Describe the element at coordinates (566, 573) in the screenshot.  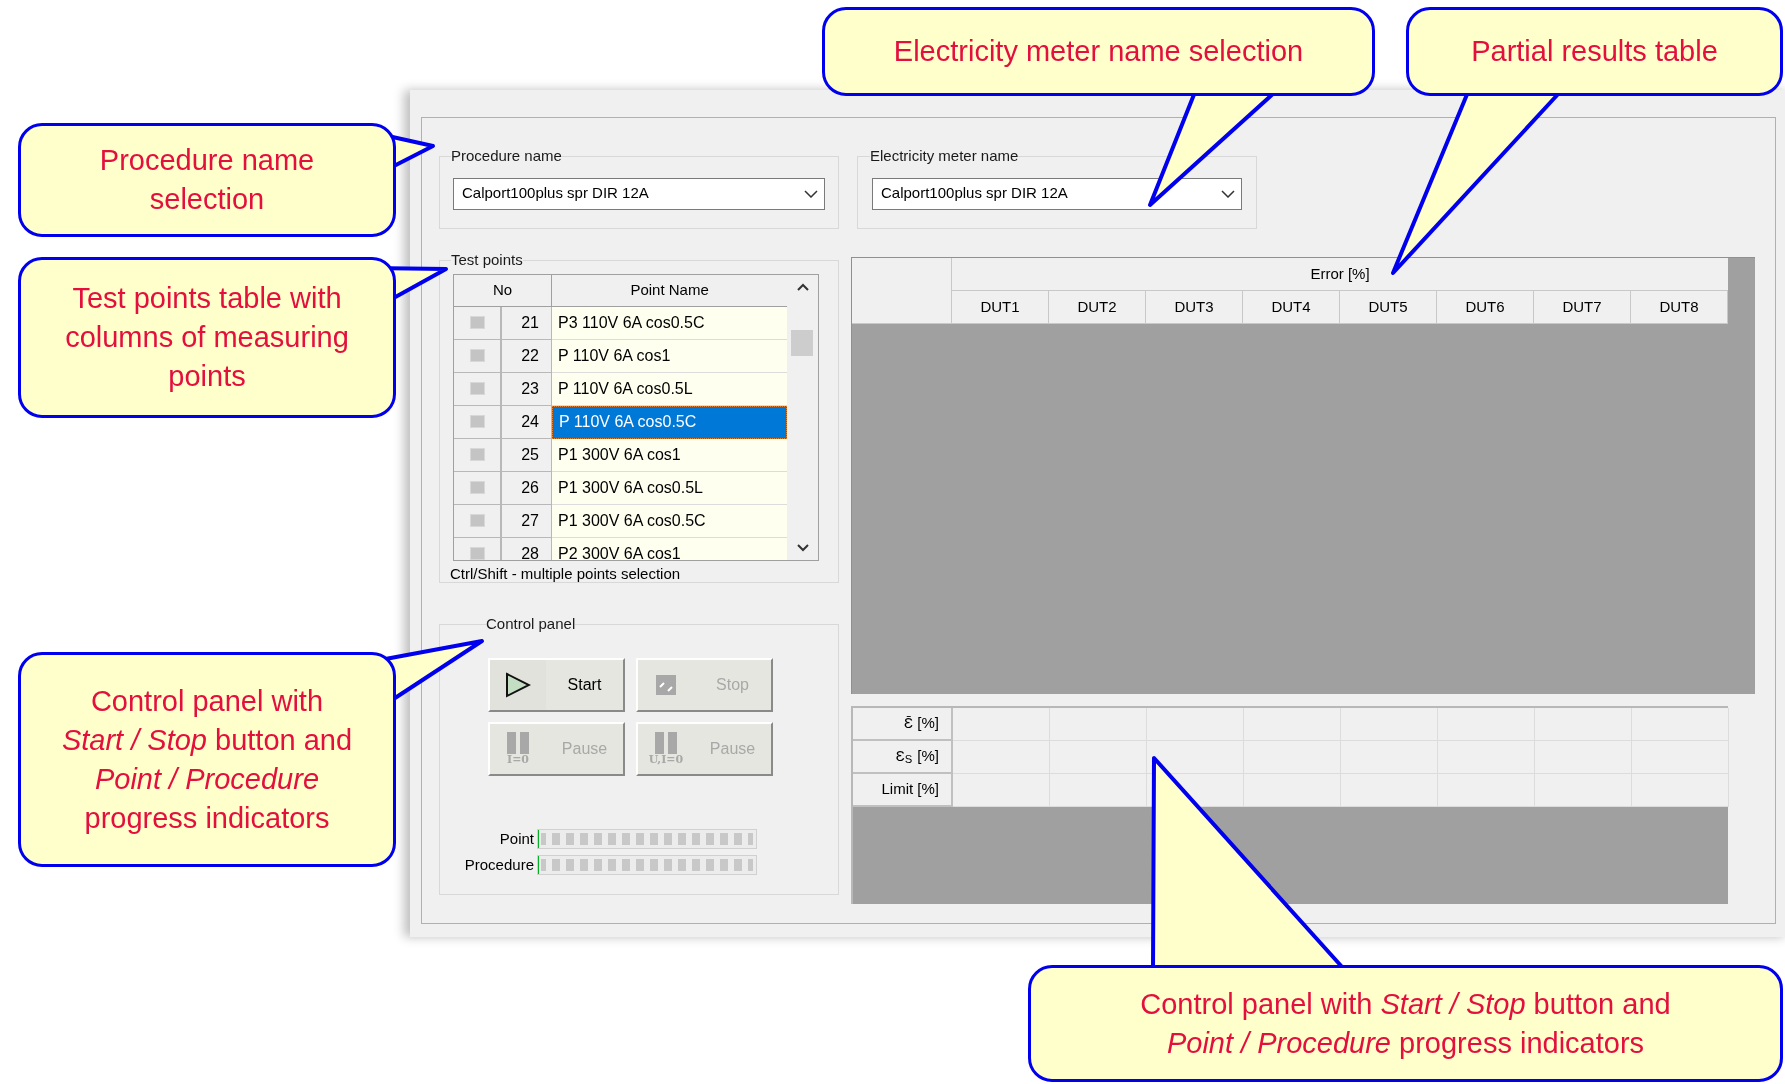
I see `hint-text: Ctrl/Shift - multiple points selection` at that location.